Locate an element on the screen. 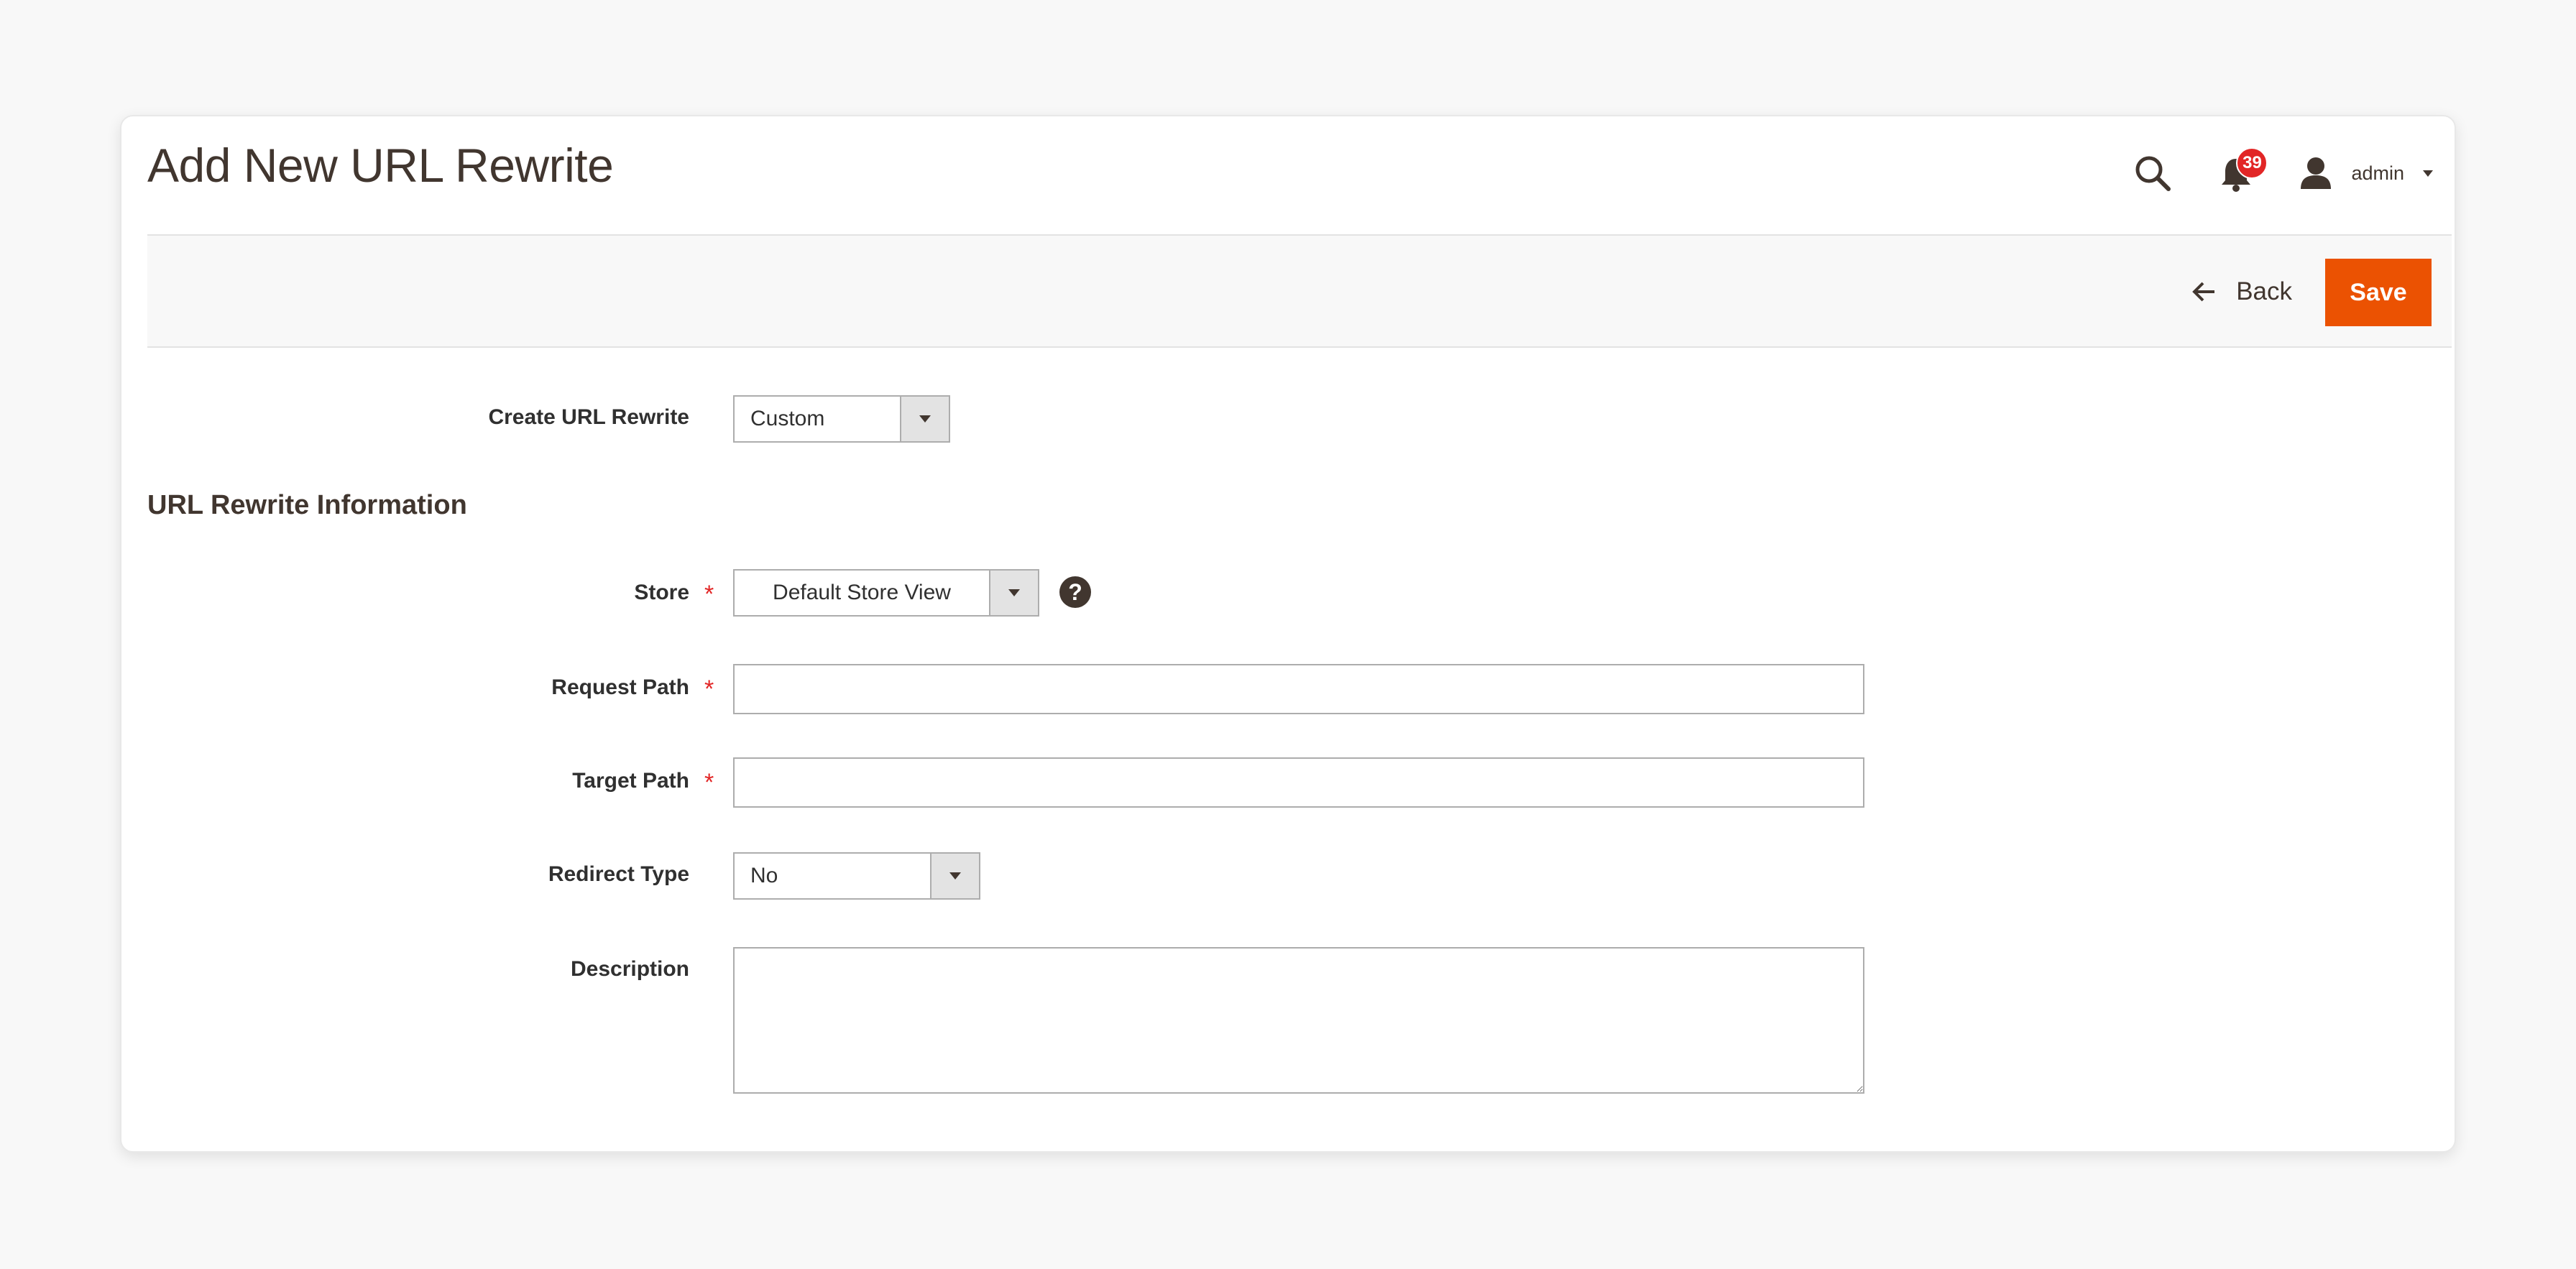 This screenshot has width=2576, height=1269. description-textarea is located at coordinates (1298, 1020).